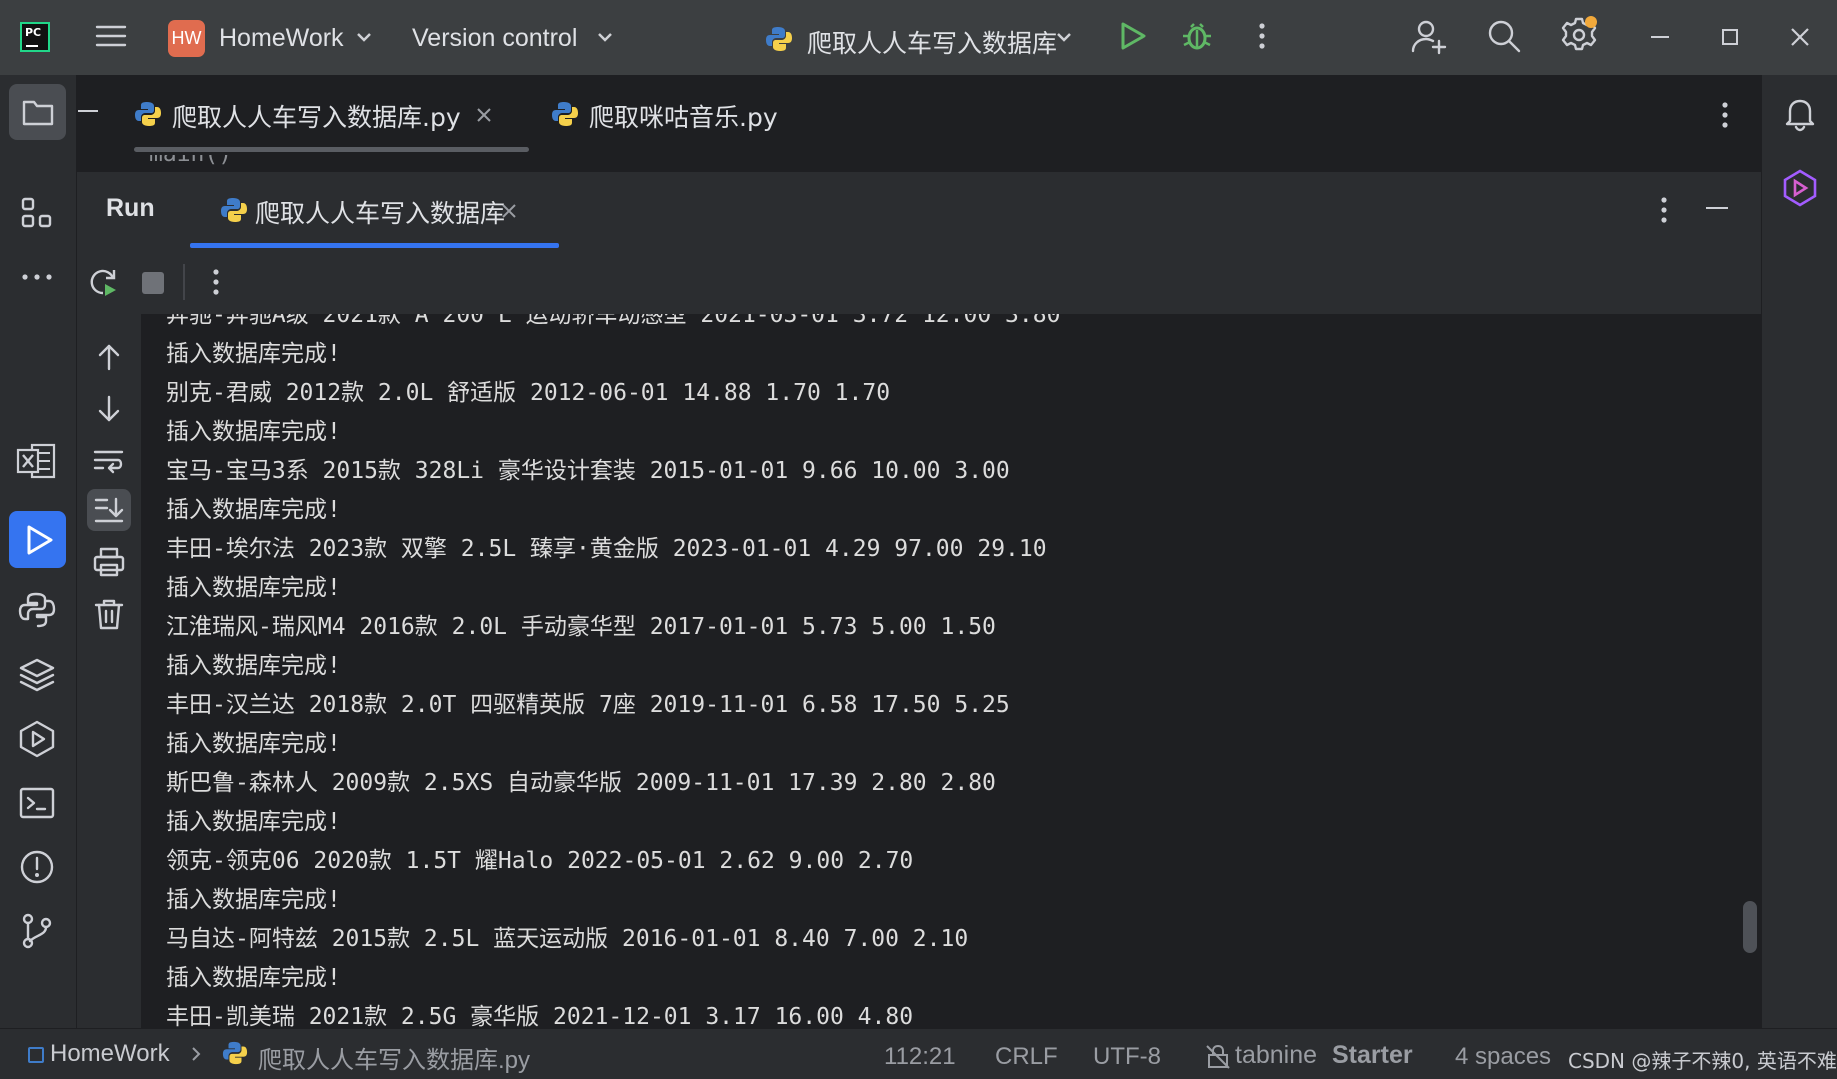 Image resolution: width=1837 pixels, height=1079 pixels. I want to click on run-tab: 爬取人人车写入数据库, so click(370, 210).